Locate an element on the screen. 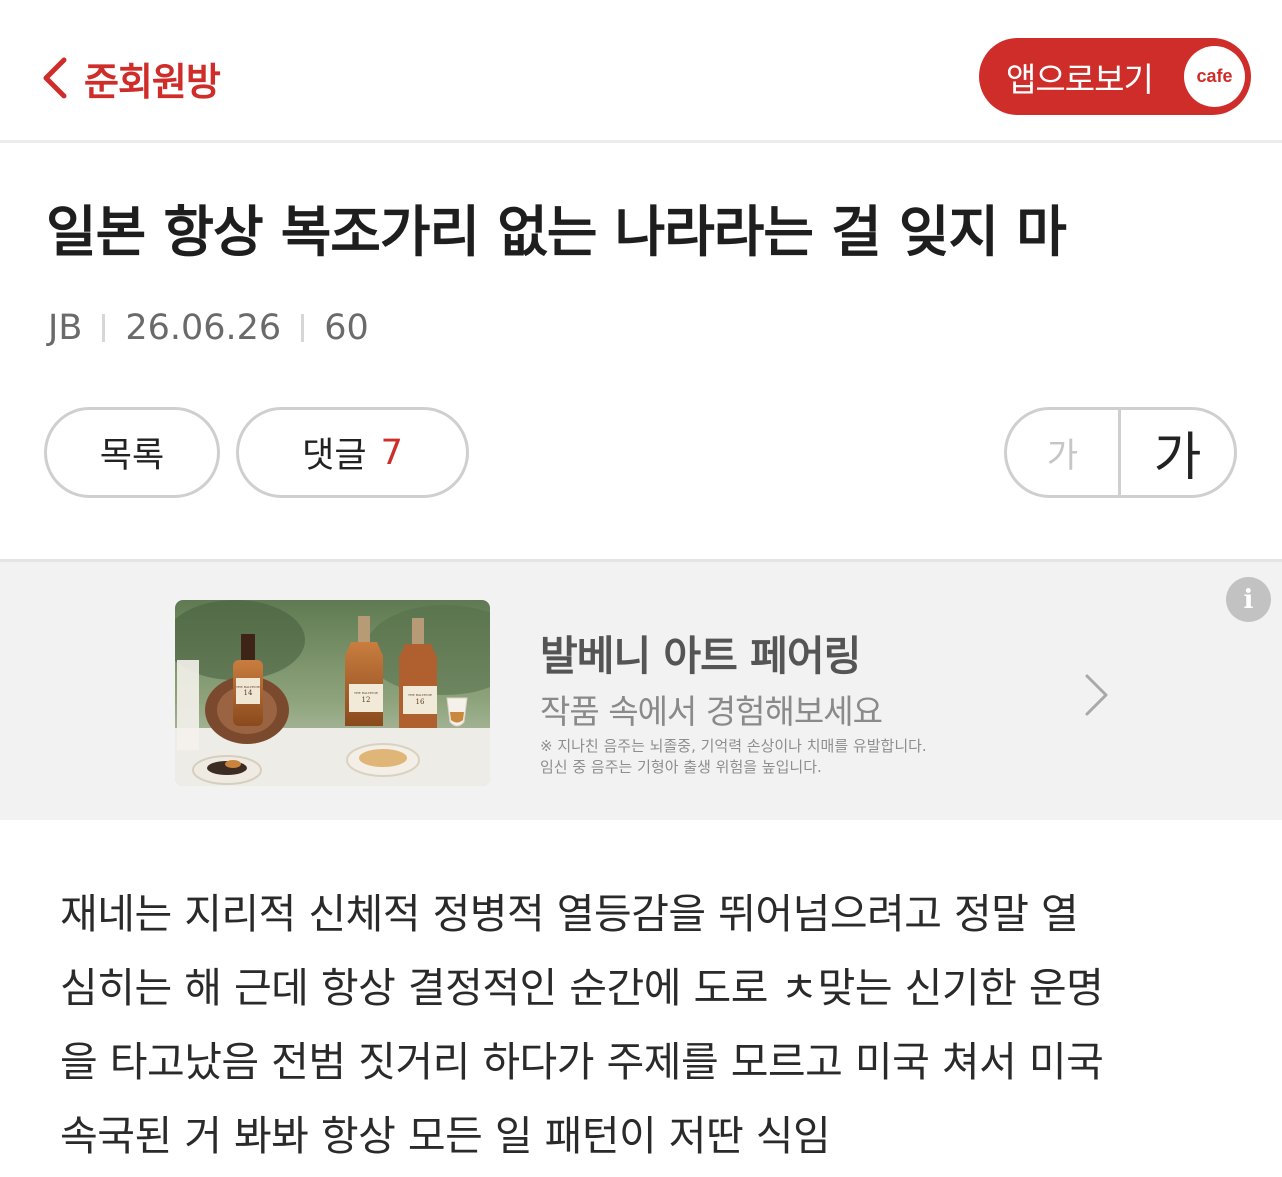  back-button: 준회원방 is located at coordinates (130, 78).